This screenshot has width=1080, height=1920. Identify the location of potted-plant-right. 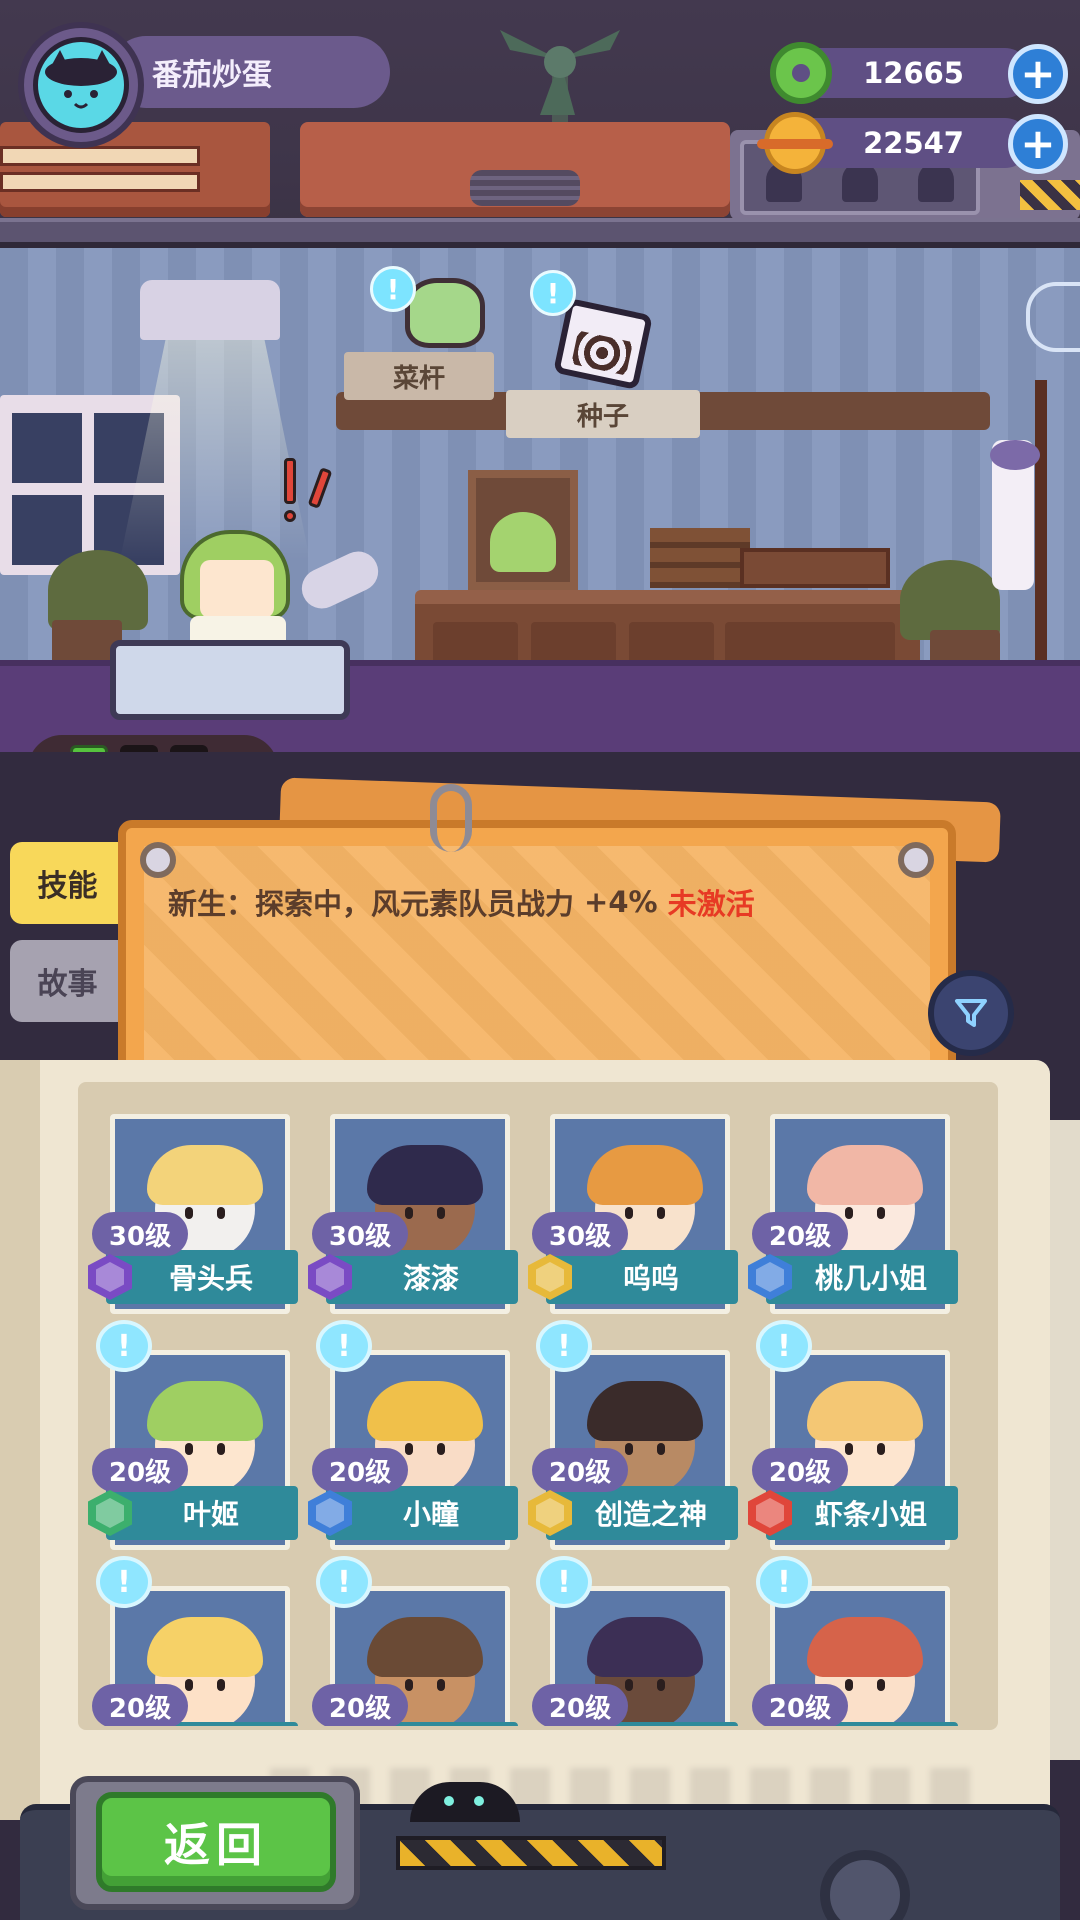
(950, 600).